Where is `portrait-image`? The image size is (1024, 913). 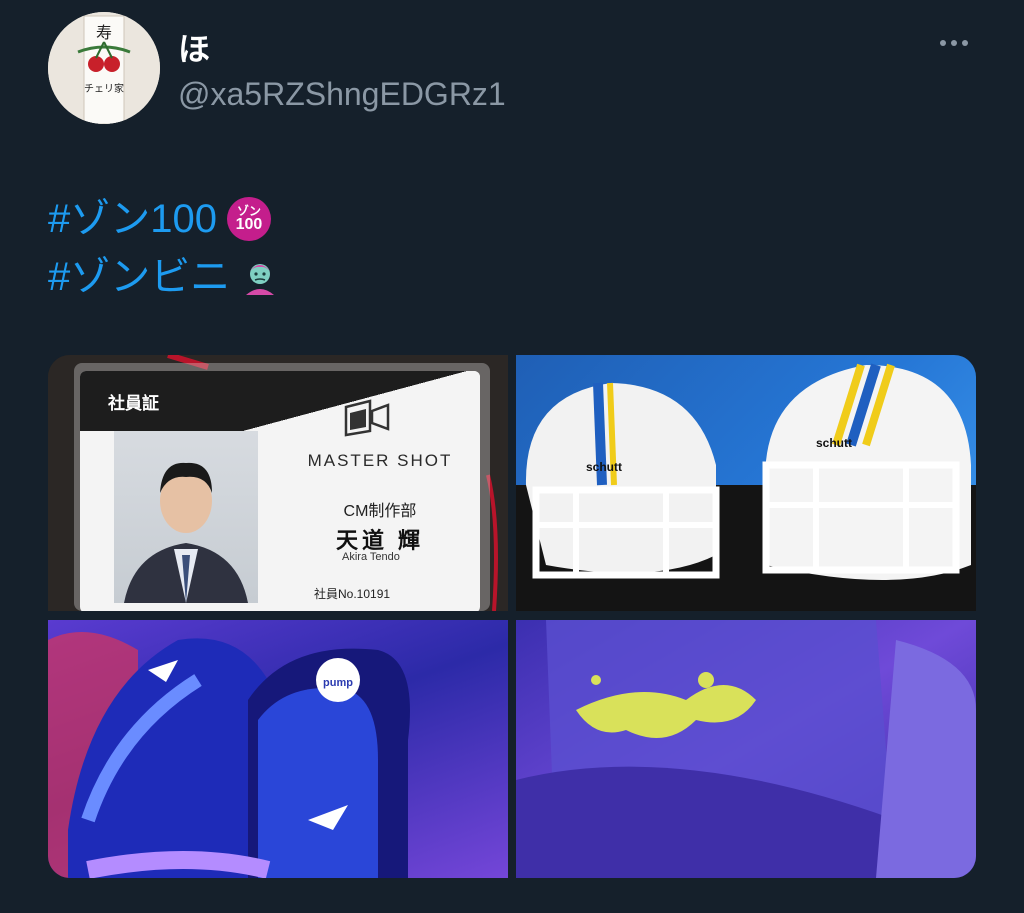 portrait-image is located at coordinates (186, 532).